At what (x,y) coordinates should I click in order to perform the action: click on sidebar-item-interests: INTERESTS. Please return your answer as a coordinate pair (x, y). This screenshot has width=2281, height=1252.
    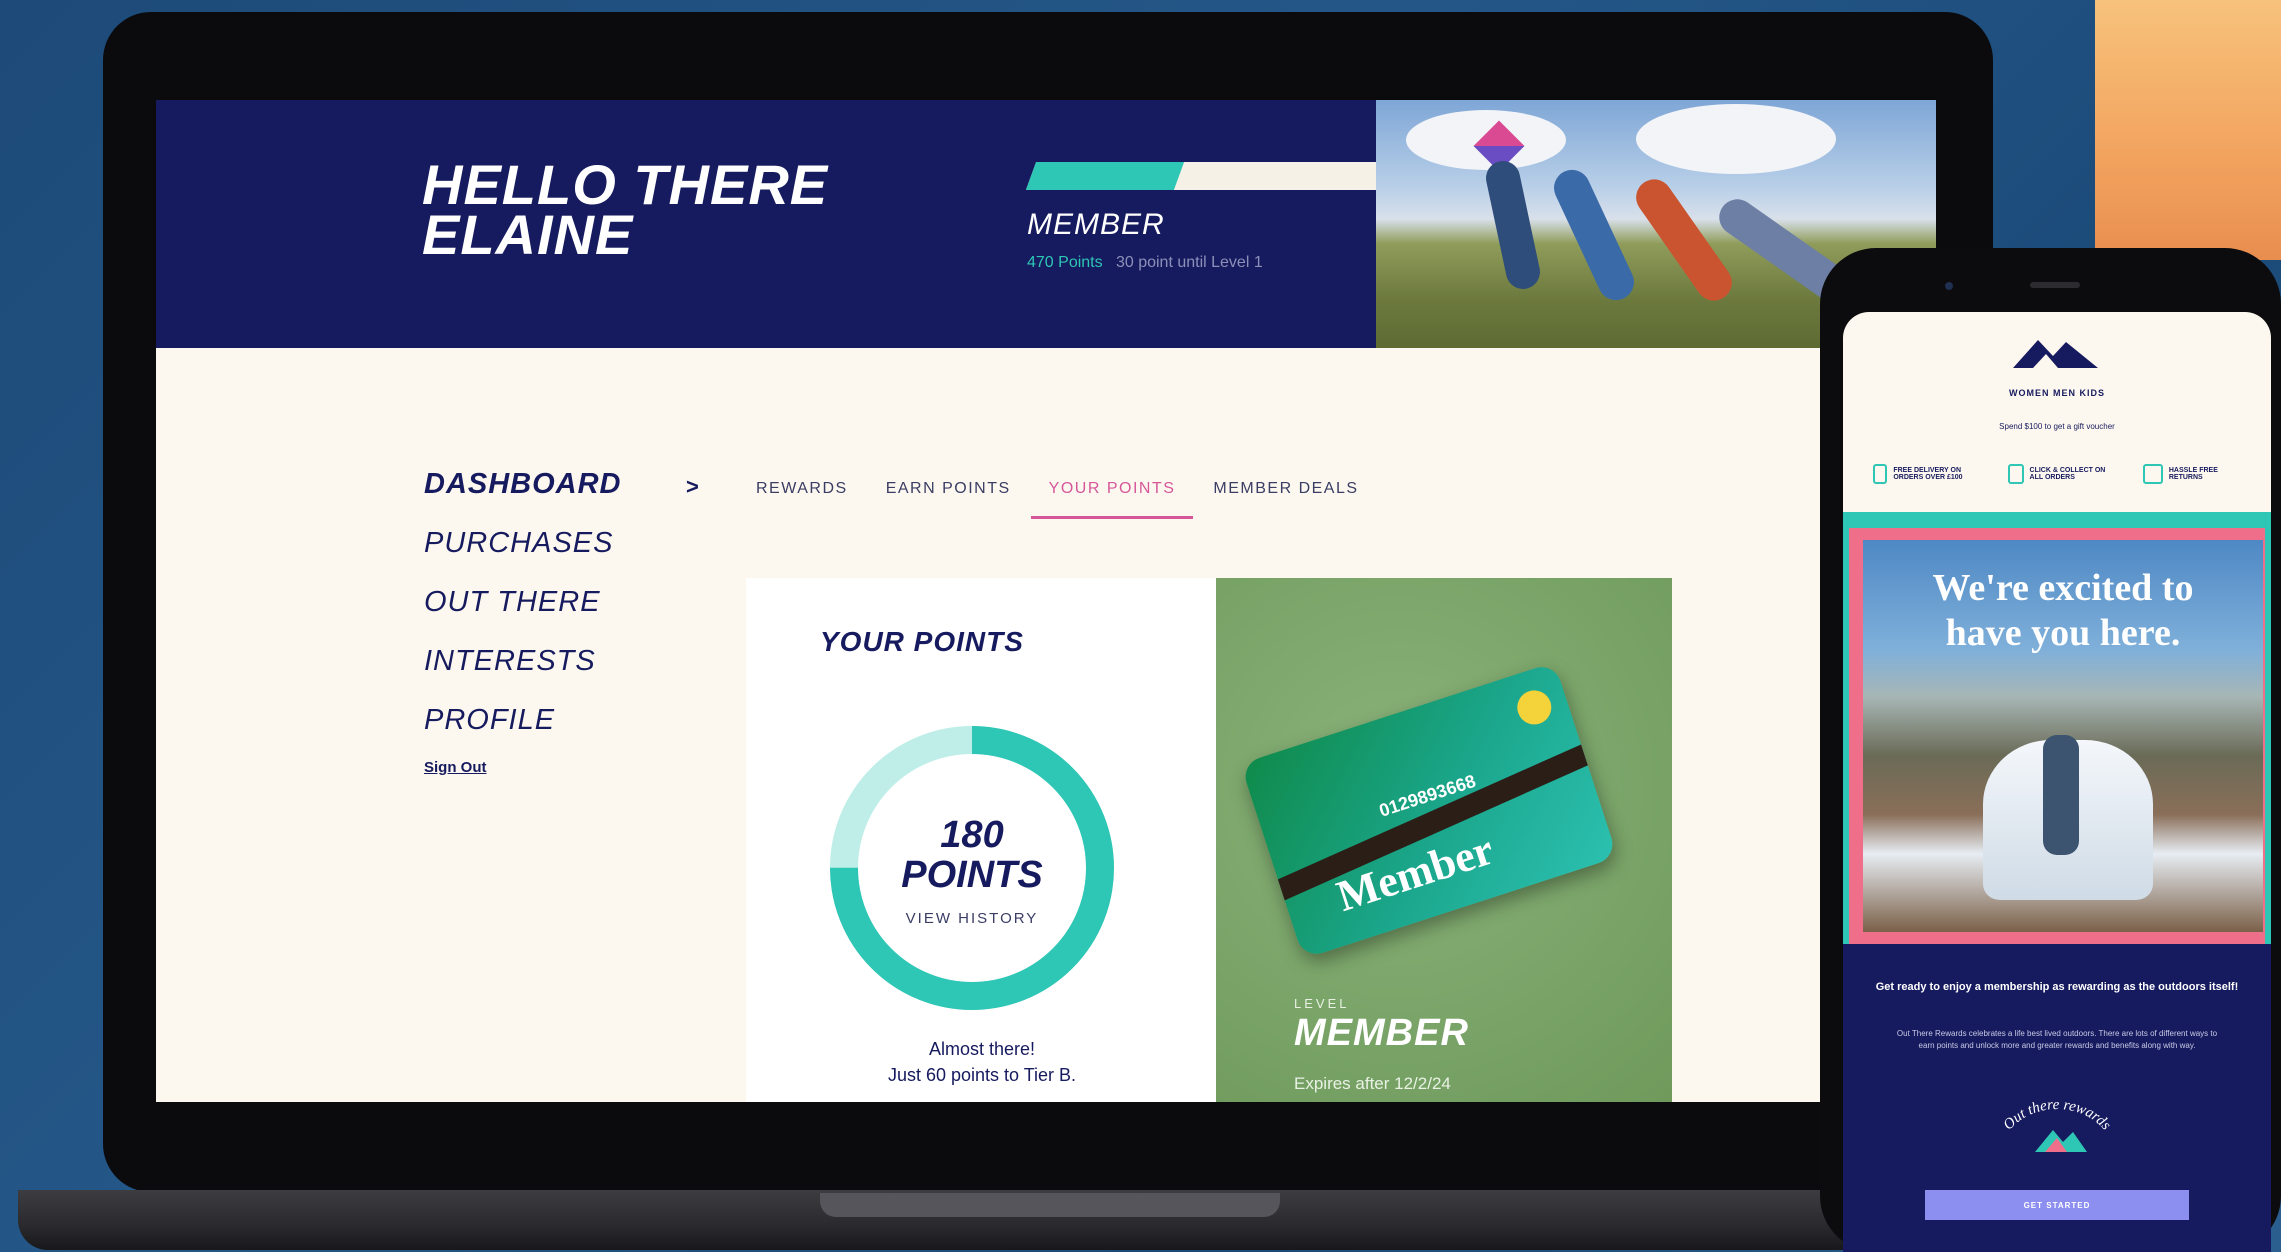
    Looking at the image, I should click on (523, 661).